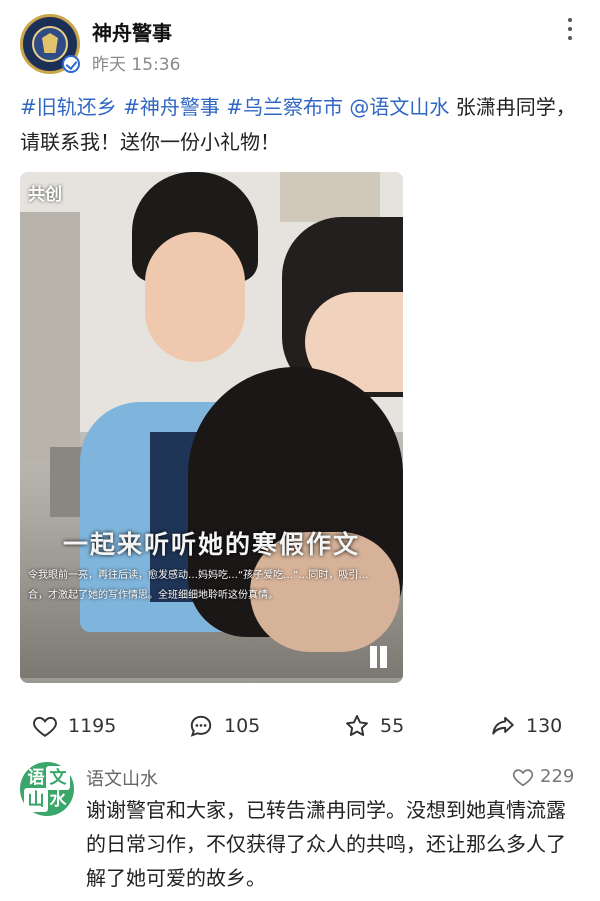 The image size is (600, 901). I want to click on hashtag-link: #乌兰察布市, so click(284, 107).